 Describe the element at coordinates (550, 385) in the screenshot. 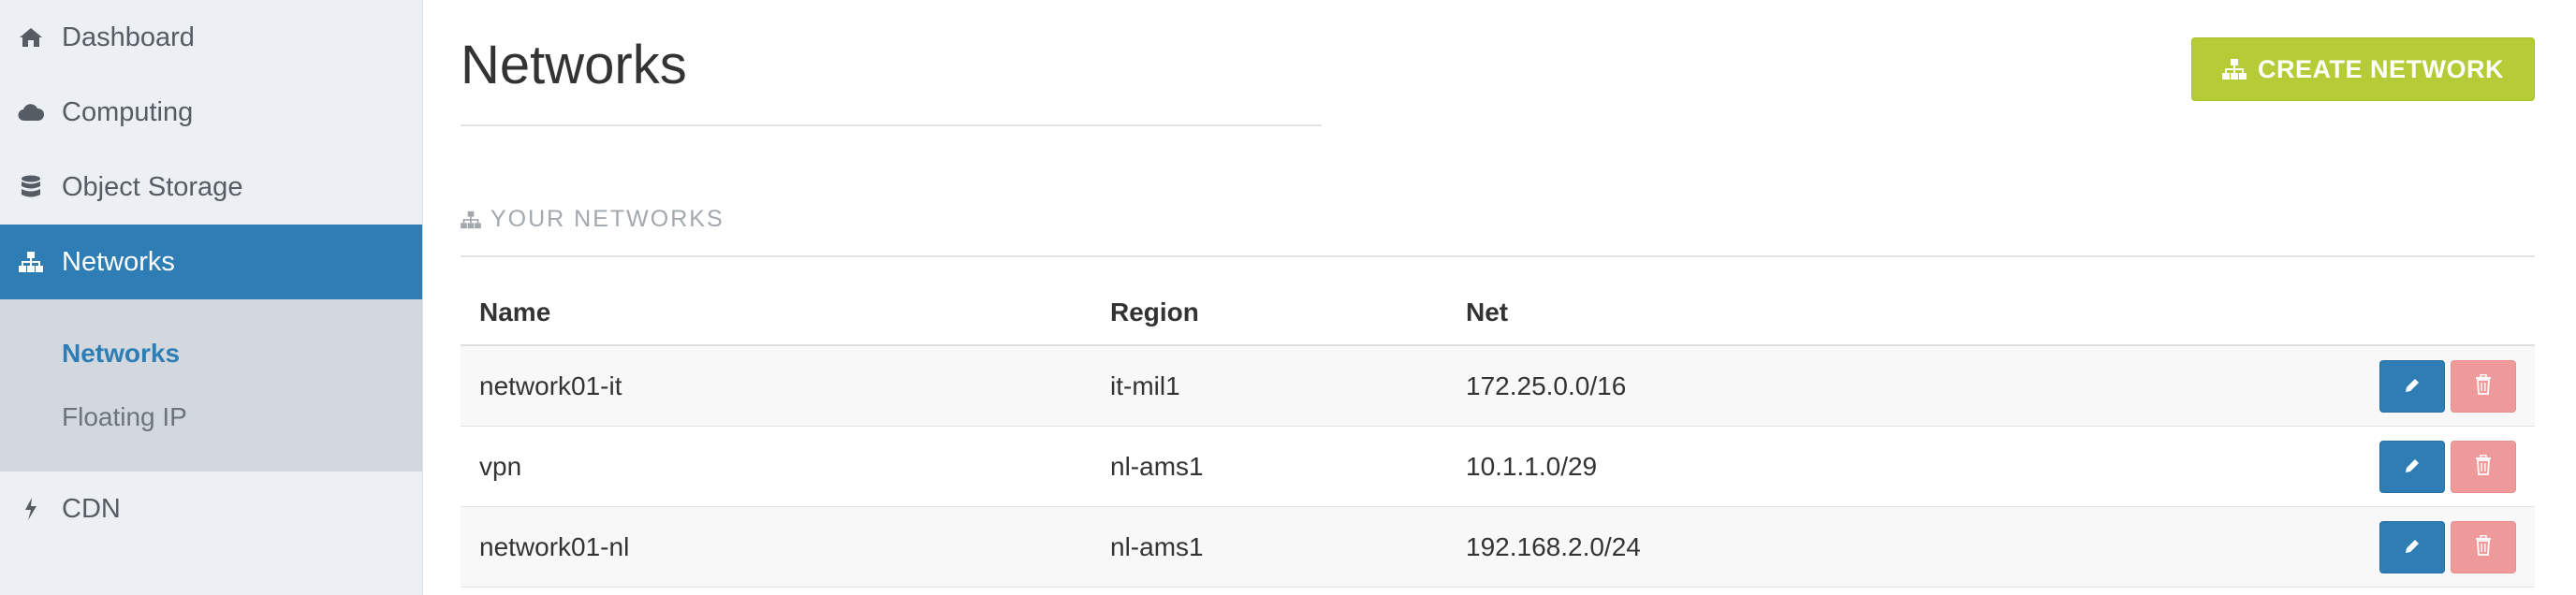

I see `network-name: network01-it` at that location.